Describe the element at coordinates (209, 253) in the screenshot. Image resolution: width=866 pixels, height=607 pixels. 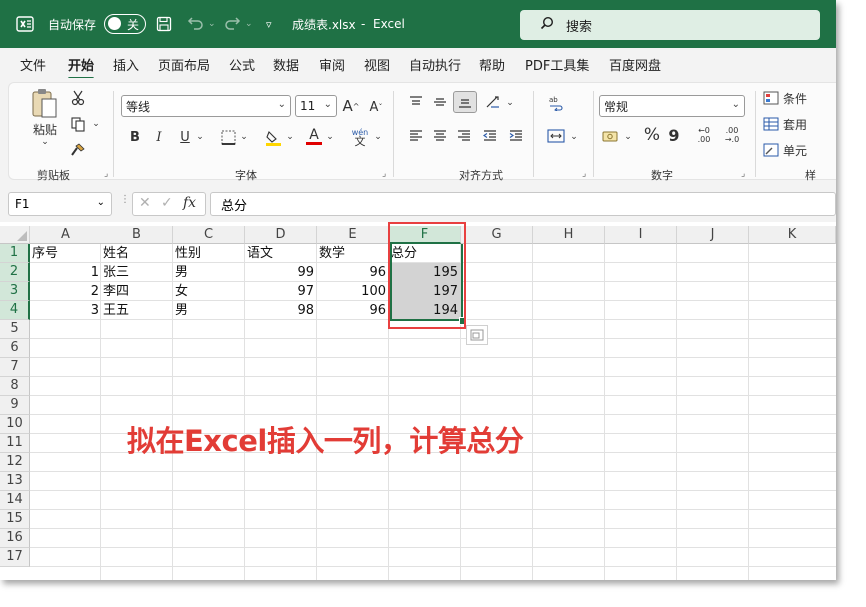
I see `cell-c1: 性别` at that location.